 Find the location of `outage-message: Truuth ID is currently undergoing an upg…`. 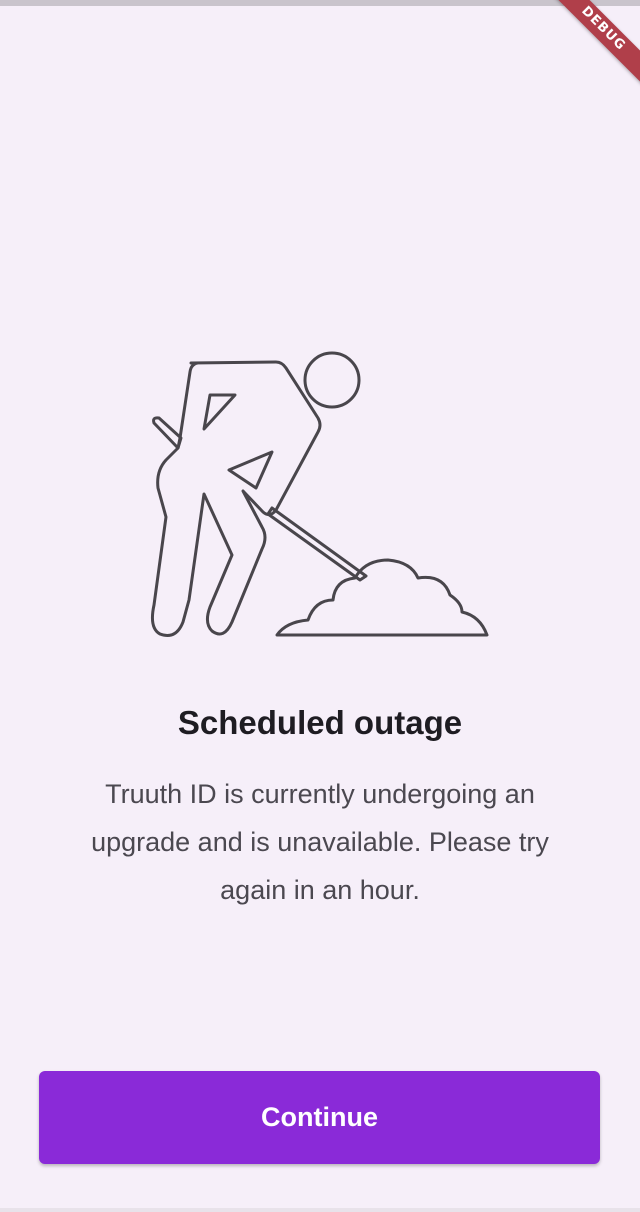

outage-message: Truuth ID is currently undergoing an upg… is located at coordinates (320, 842).